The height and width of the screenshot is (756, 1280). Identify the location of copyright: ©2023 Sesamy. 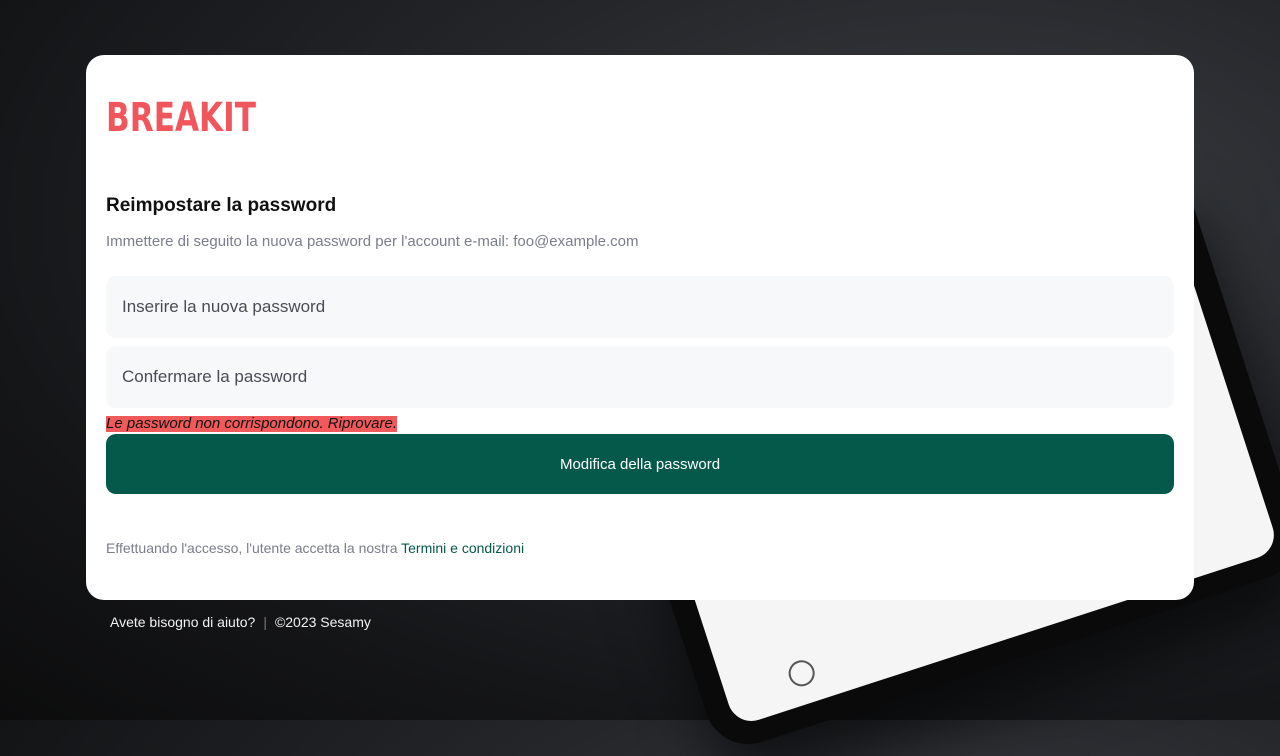
(322, 622).